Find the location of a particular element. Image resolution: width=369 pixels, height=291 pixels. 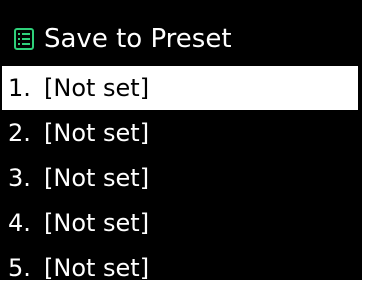

preset-number: 3. is located at coordinates (19, 178).